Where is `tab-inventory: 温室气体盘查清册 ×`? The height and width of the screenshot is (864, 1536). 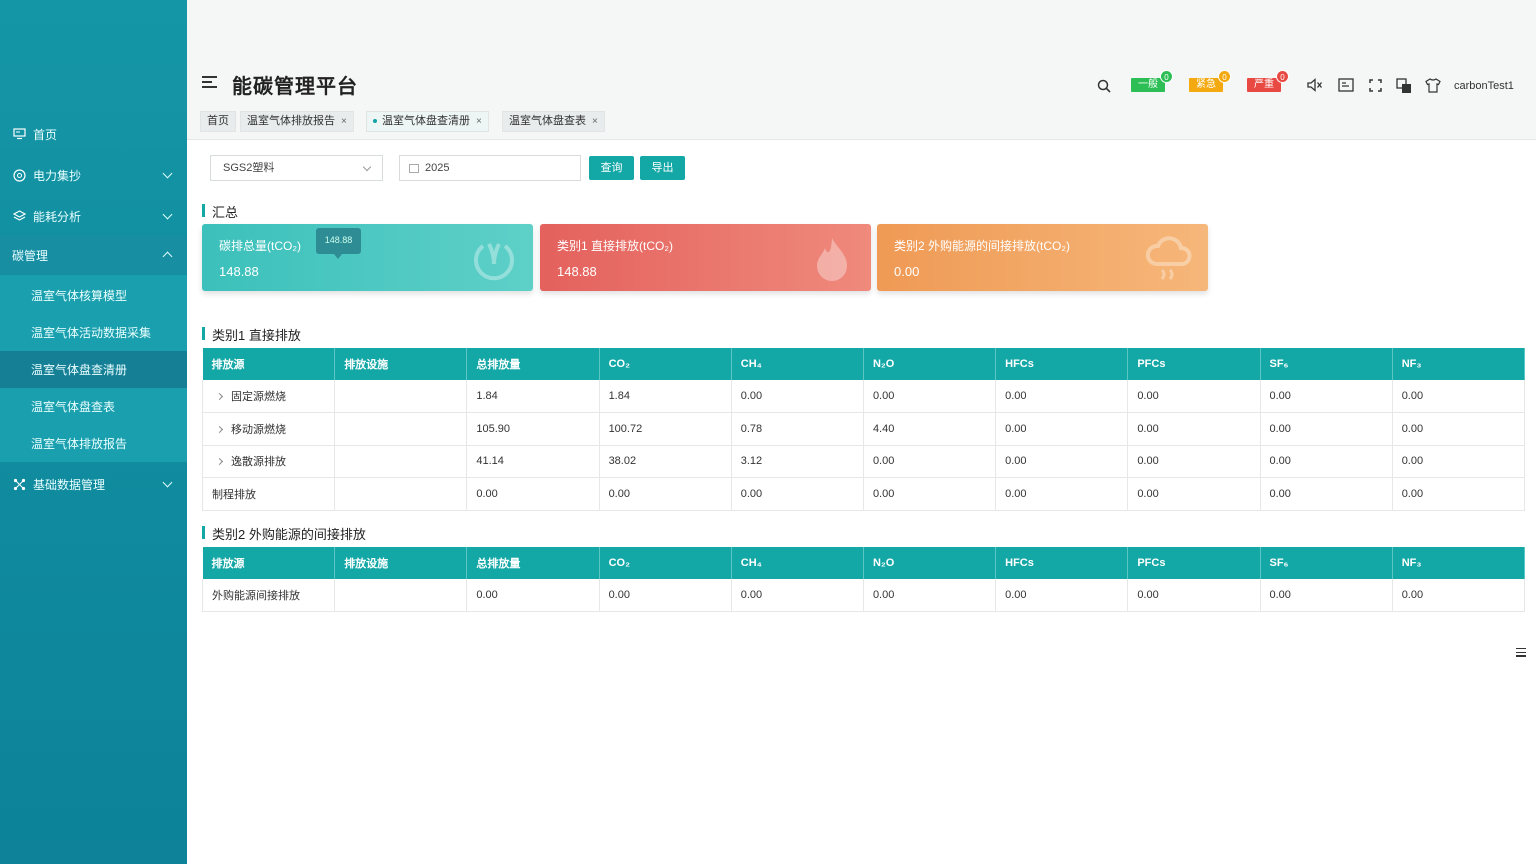 tab-inventory: 温室气体盘查清册 × is located at coordinates (427, 121).